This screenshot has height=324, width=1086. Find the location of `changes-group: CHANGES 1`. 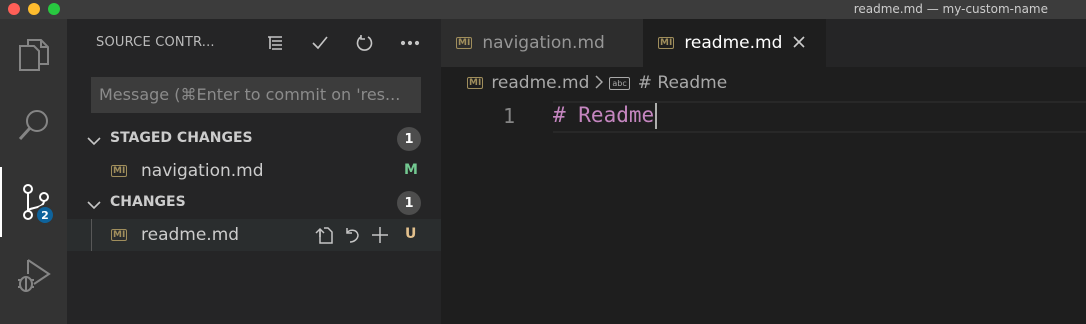

changes-group: CHANGES 1 is located at coordinates (254, 203).